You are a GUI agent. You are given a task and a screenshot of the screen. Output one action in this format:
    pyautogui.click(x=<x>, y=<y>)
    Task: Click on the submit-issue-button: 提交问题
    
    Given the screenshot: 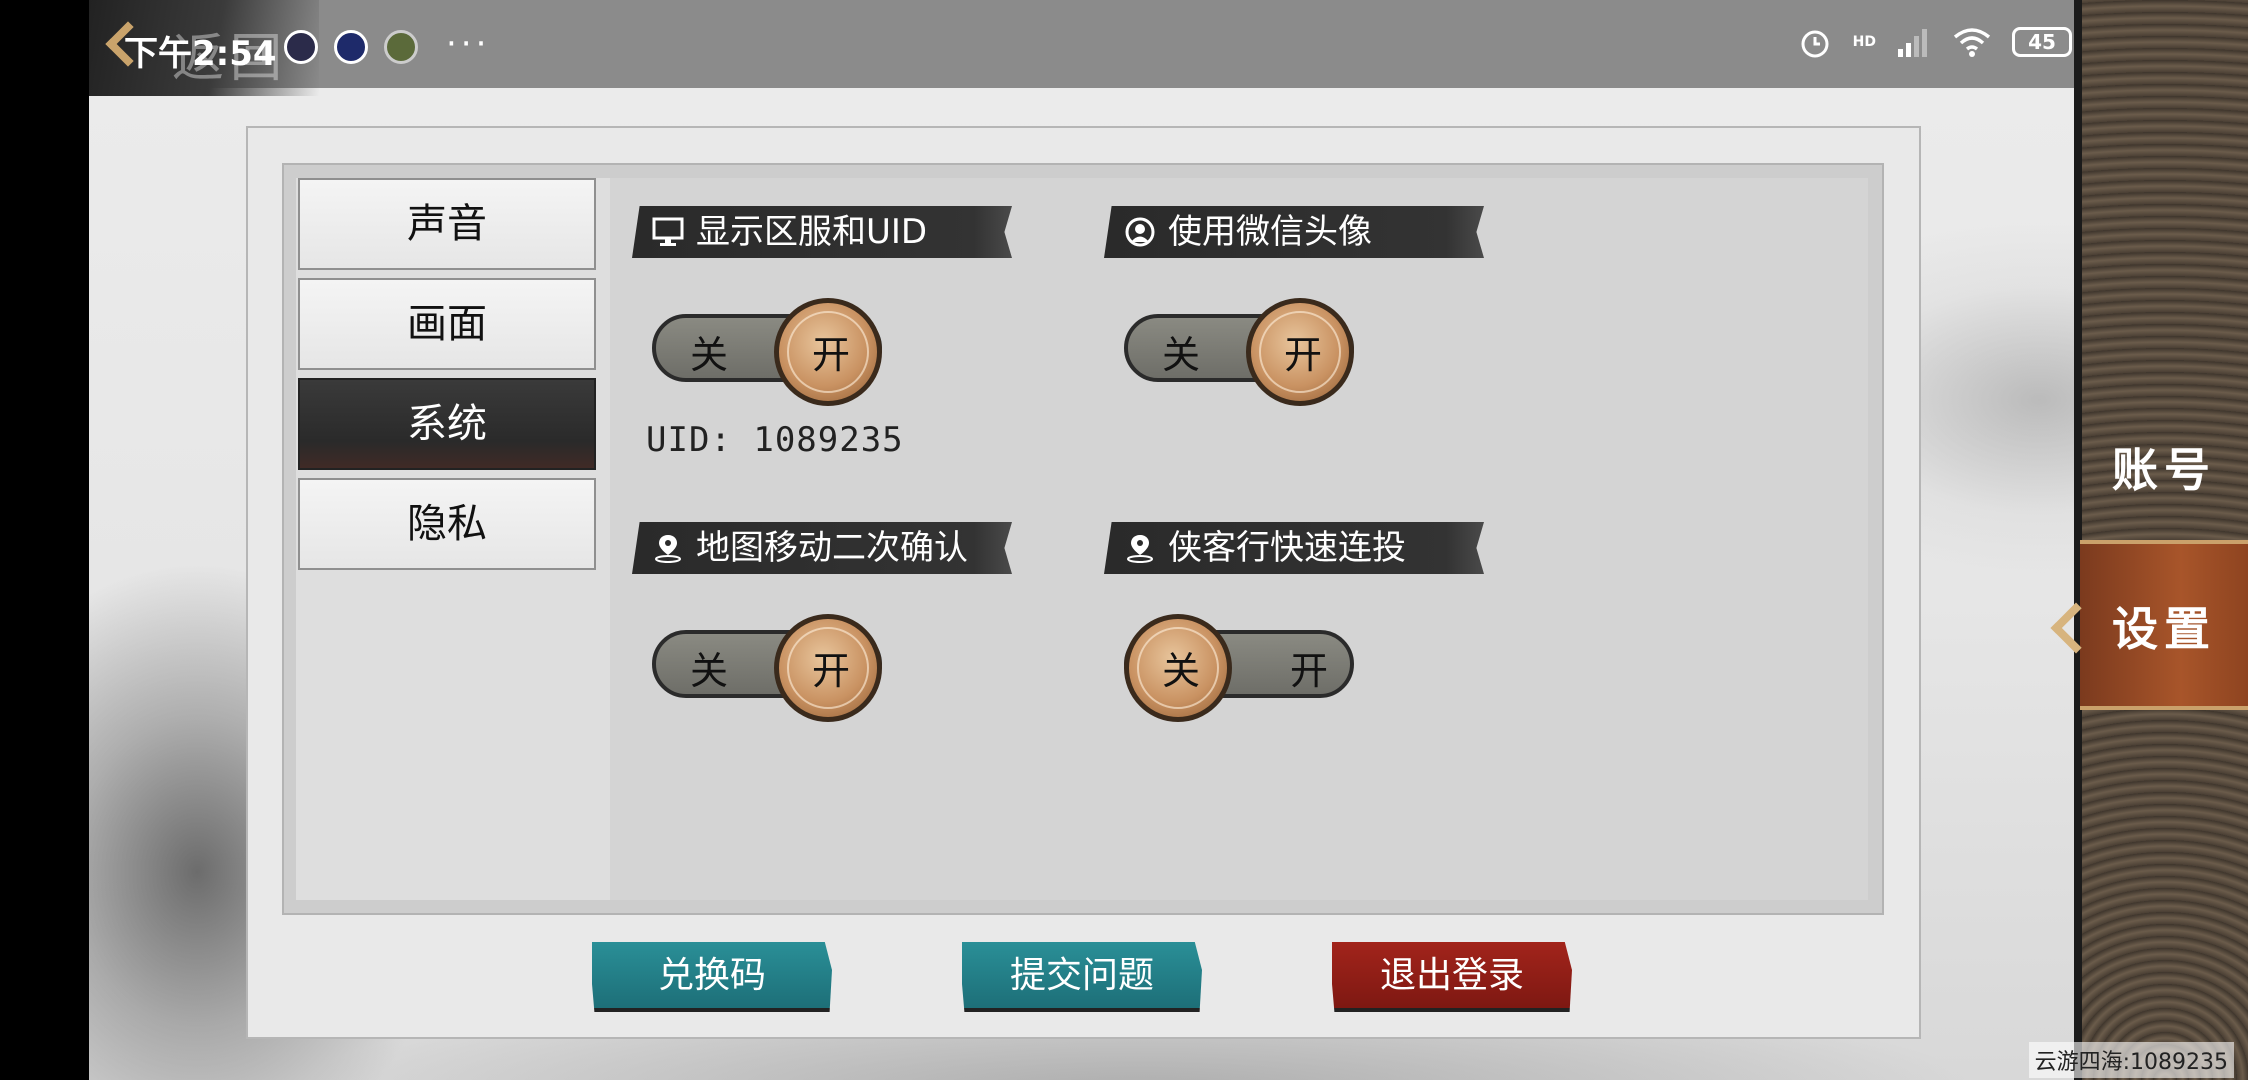 What is the action you would take?
    pyautogui.click(x=1082, y=977)
    